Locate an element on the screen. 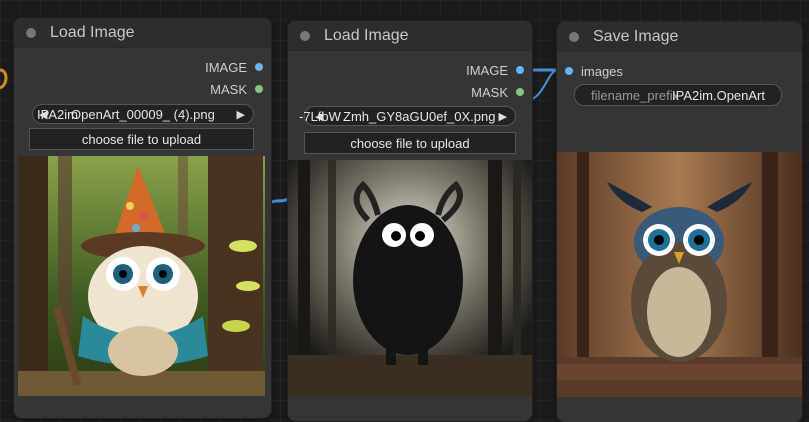 This screenshot has height=422, width=809. image-combo: ◀ IPA2im OpenArt_00009_ (4).png ▶ is located at coordinates (143, 114).